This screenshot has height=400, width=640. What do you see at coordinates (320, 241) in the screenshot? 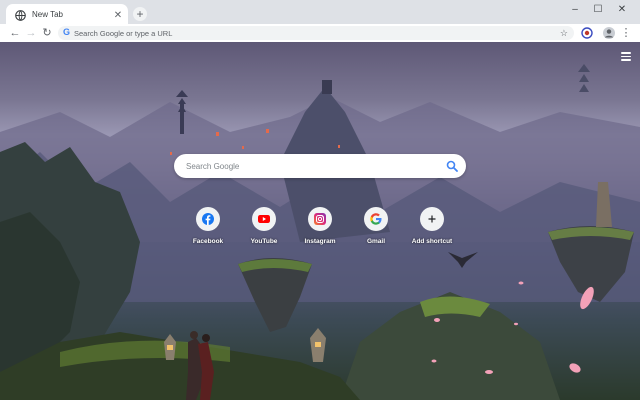
I see `shortcut-label: Instagram` at bounding box center [320, 241].